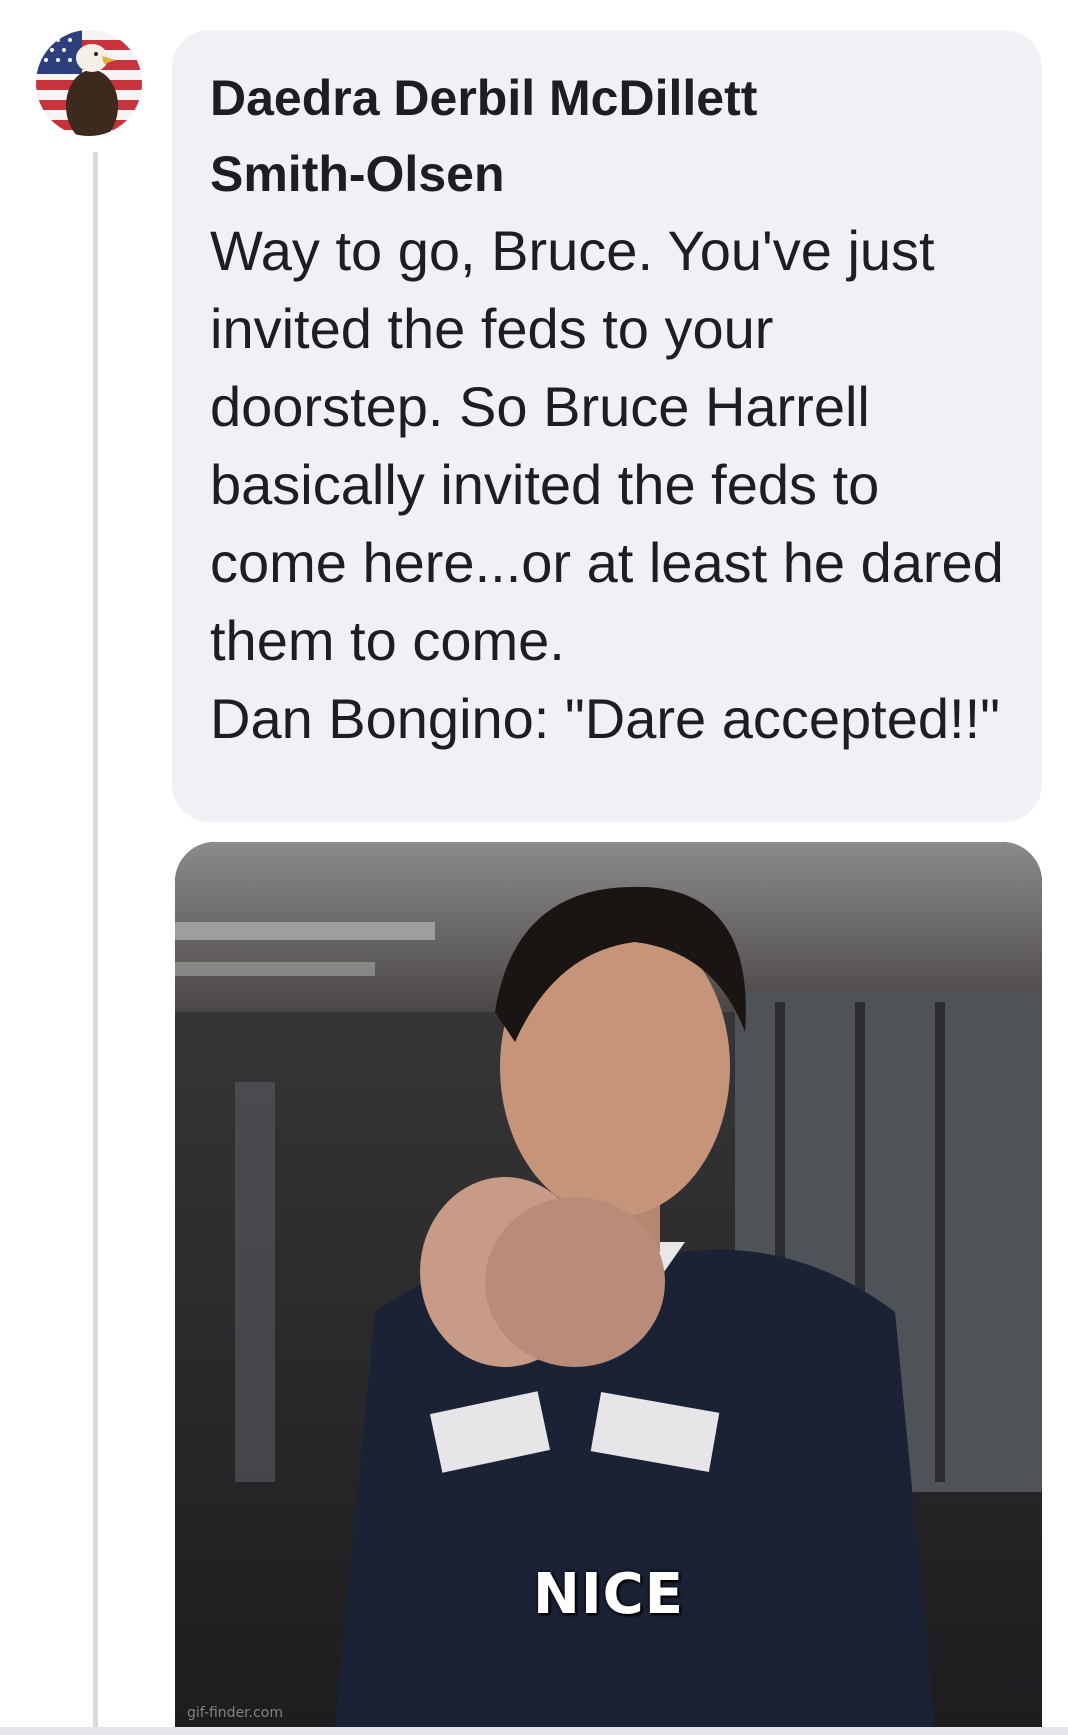  What do you see at coordinates (534, 1731) in the screenshot?
I see `bottom-divider` at bounding box center [534, 1731].